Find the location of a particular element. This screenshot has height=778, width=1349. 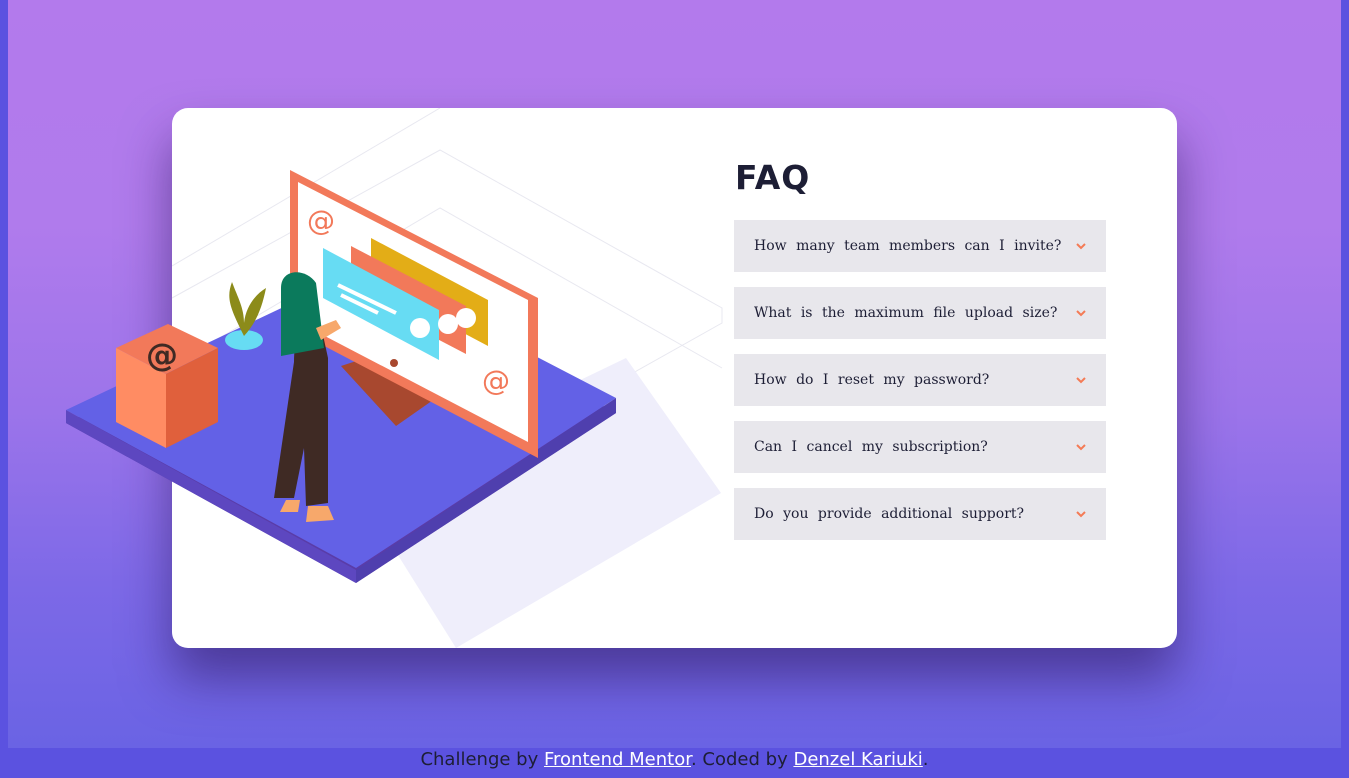

faq-item-upload-size: What is the maximum file upload size? is located at coordinates (920, 313).